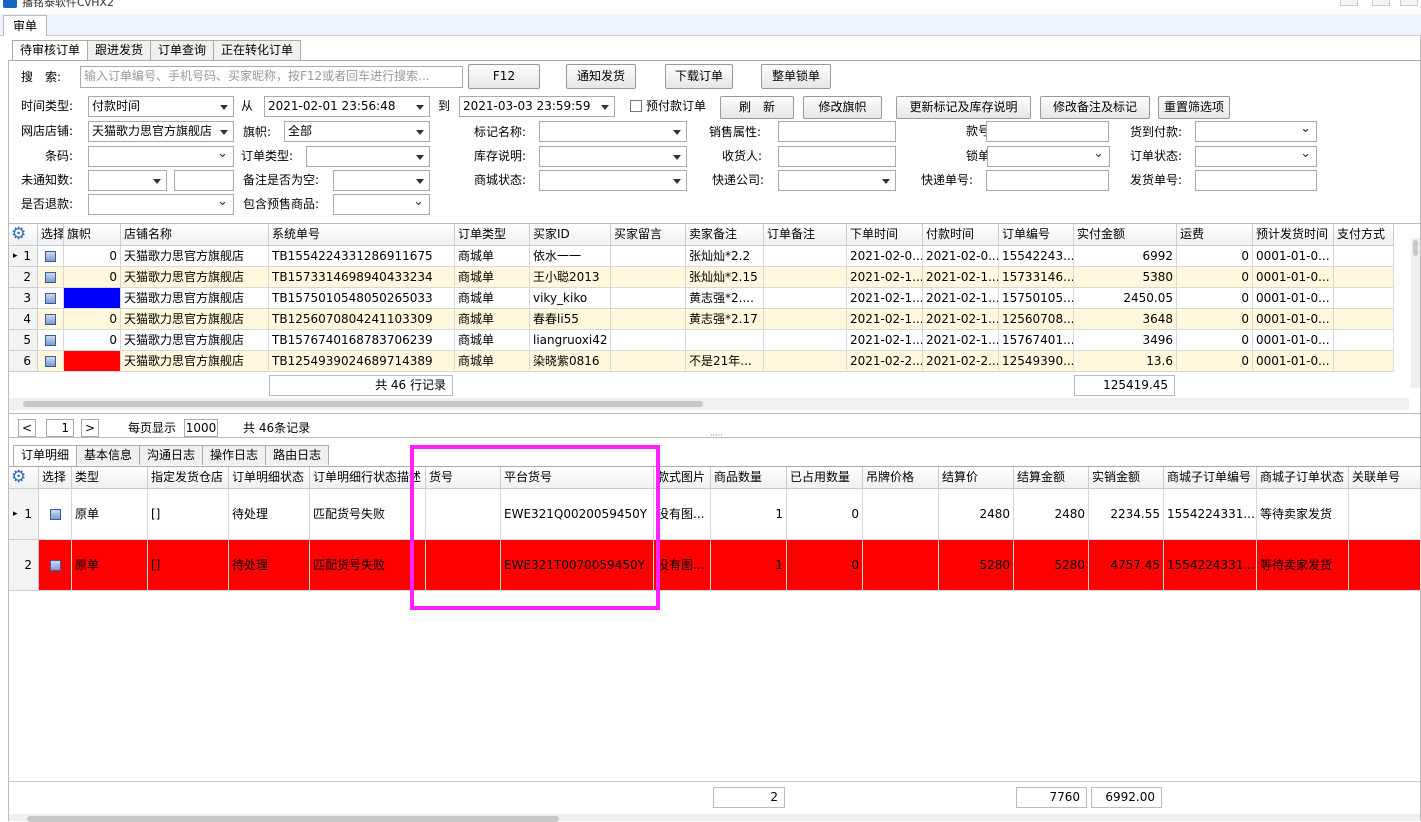 The height and width of the screenshot is (822, 1421). What do you see at coordinates (1349, 3) in the screenshot?
I see `minimize-icon` at bounding box center [1349, 3].